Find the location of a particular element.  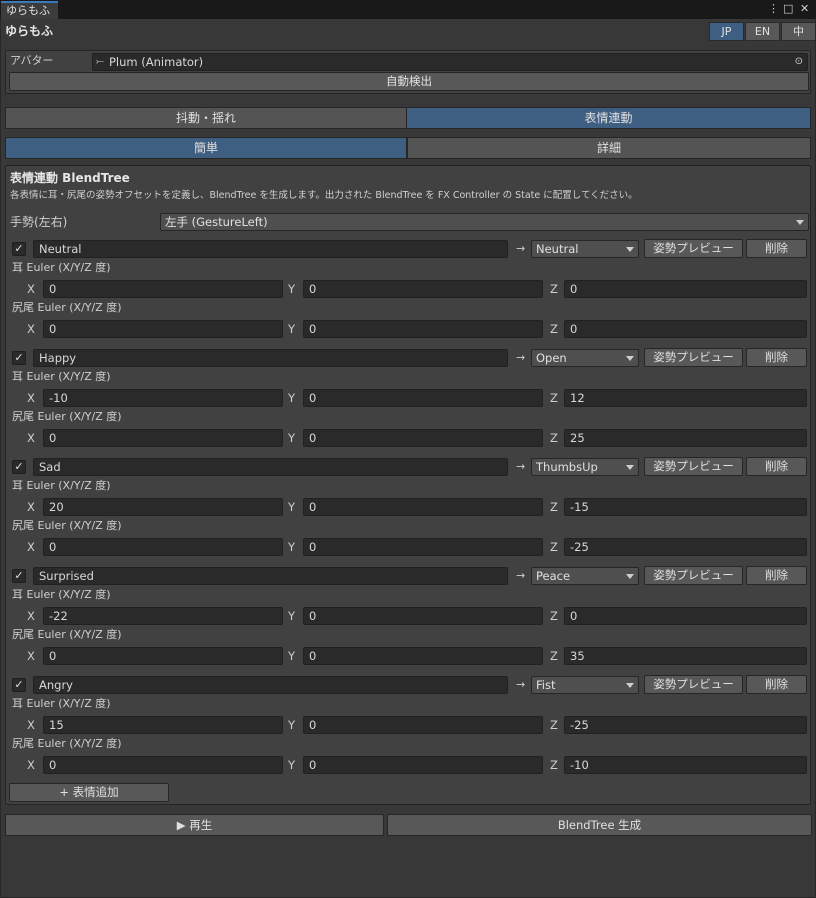

tail-euler-x-label: X is located at coordinates (31, 329).